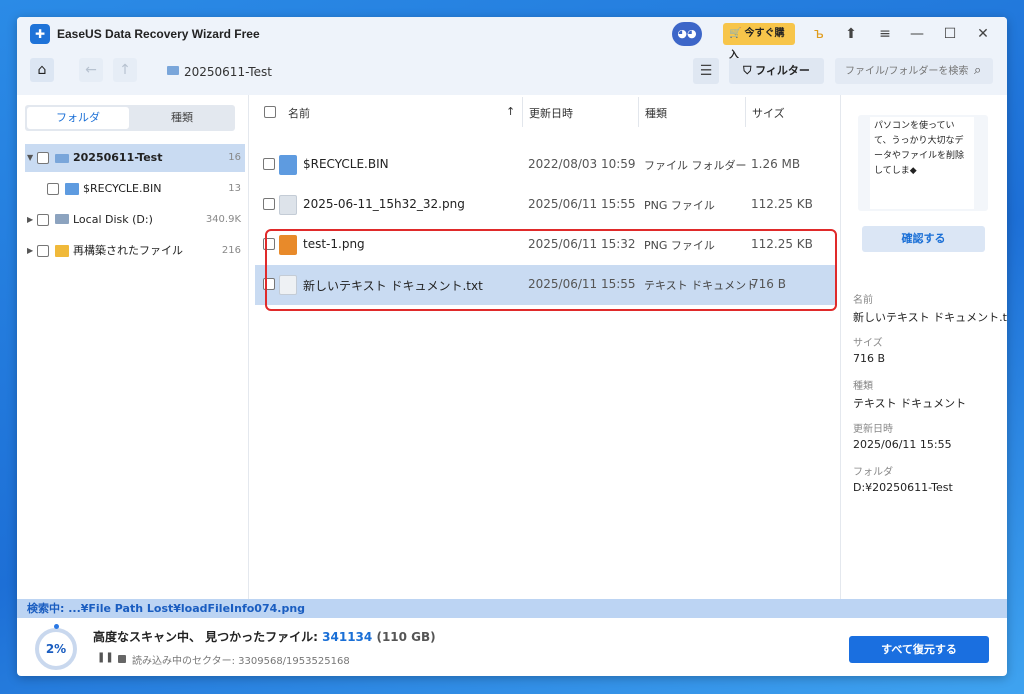 The width and height of the screenshot is (1024, 694). I want to click on file-name: $RECYCLE.BIN, so click(346, 164).